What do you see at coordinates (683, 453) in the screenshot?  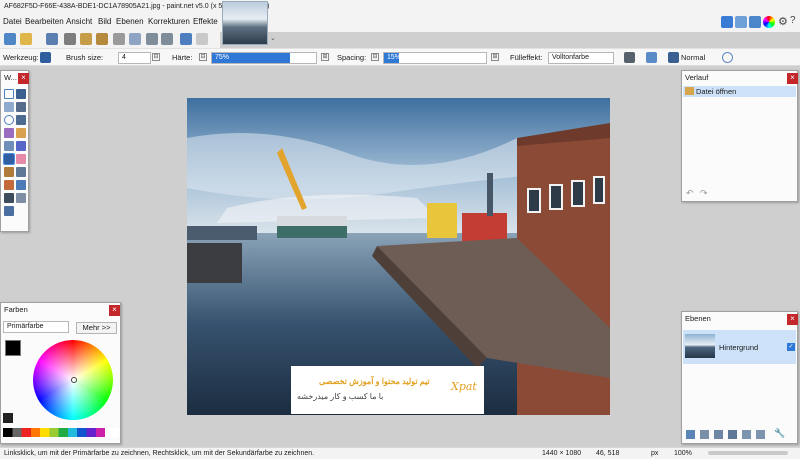 I see `zoom-readout: 100%` at bounding box center [683, 453].